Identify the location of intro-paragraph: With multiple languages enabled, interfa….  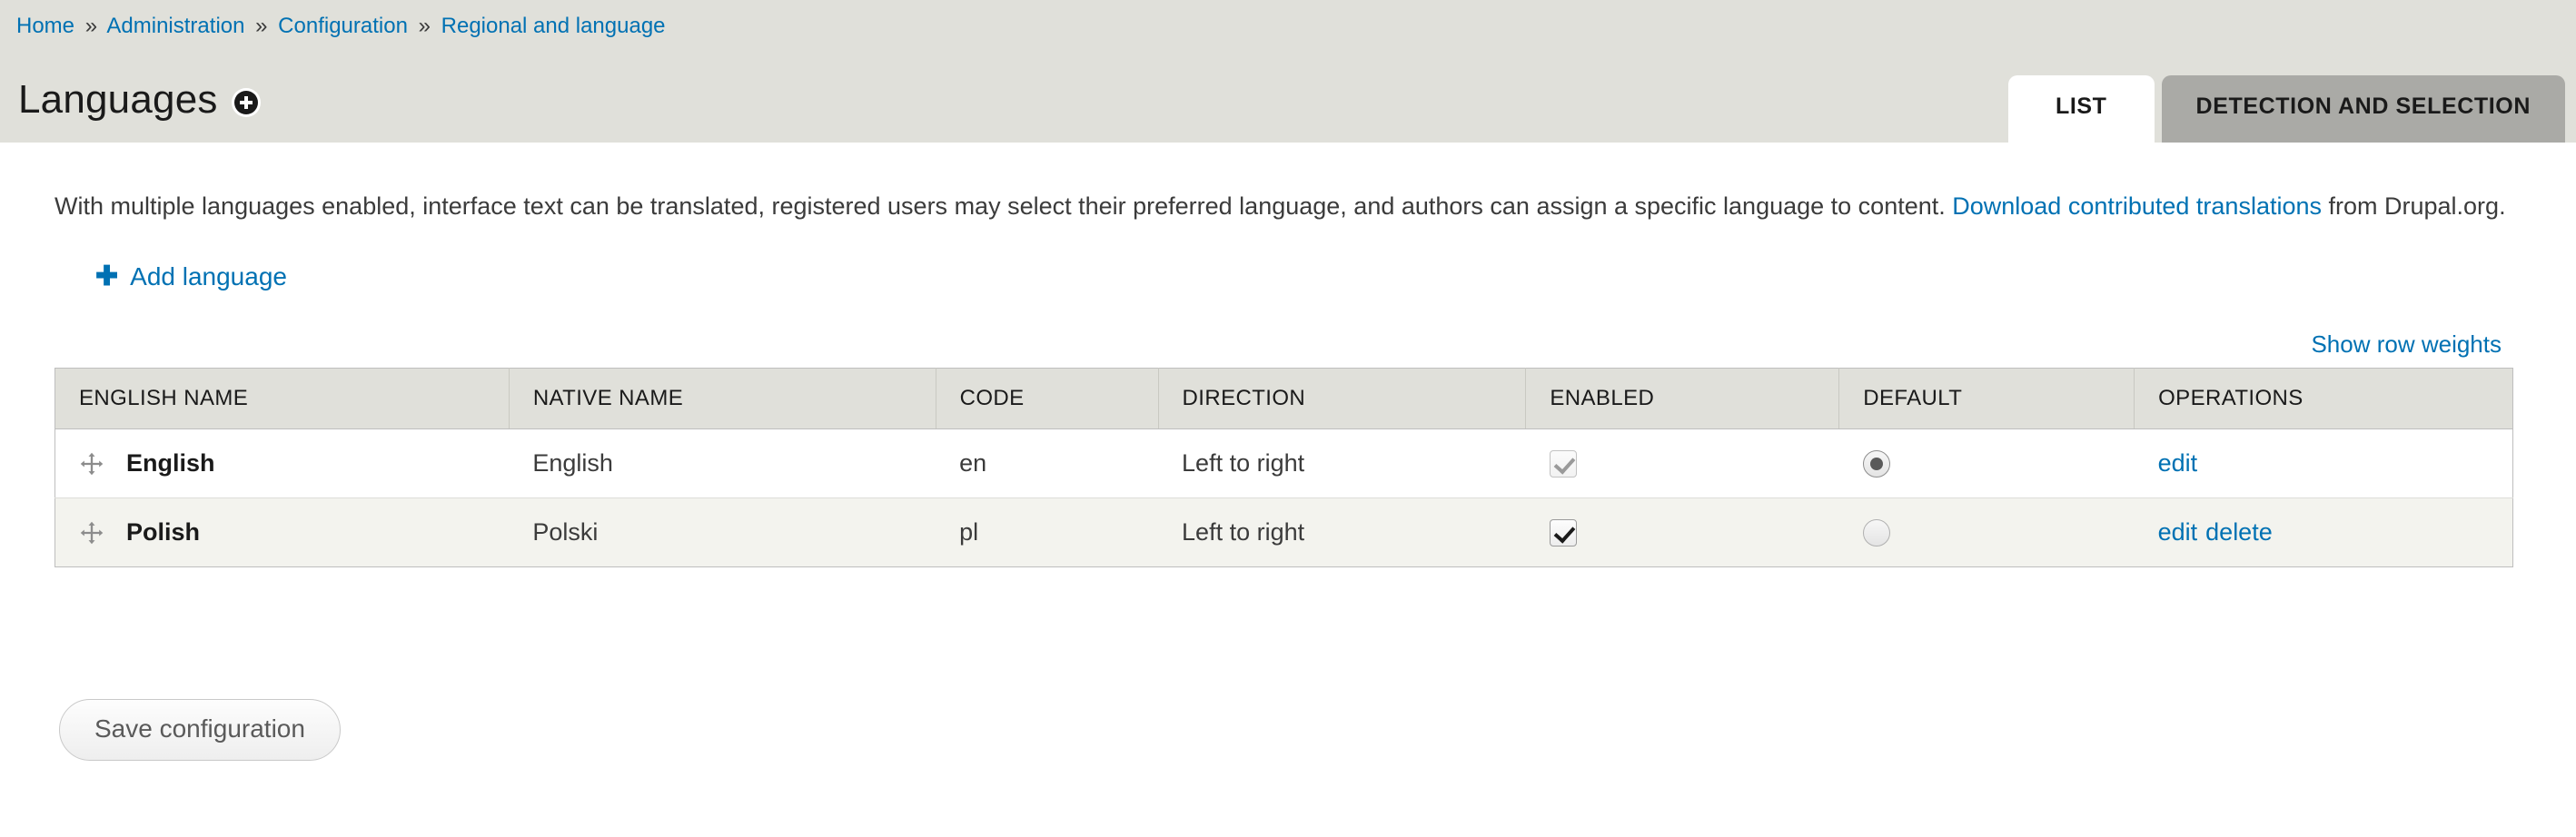
(1288, 206).